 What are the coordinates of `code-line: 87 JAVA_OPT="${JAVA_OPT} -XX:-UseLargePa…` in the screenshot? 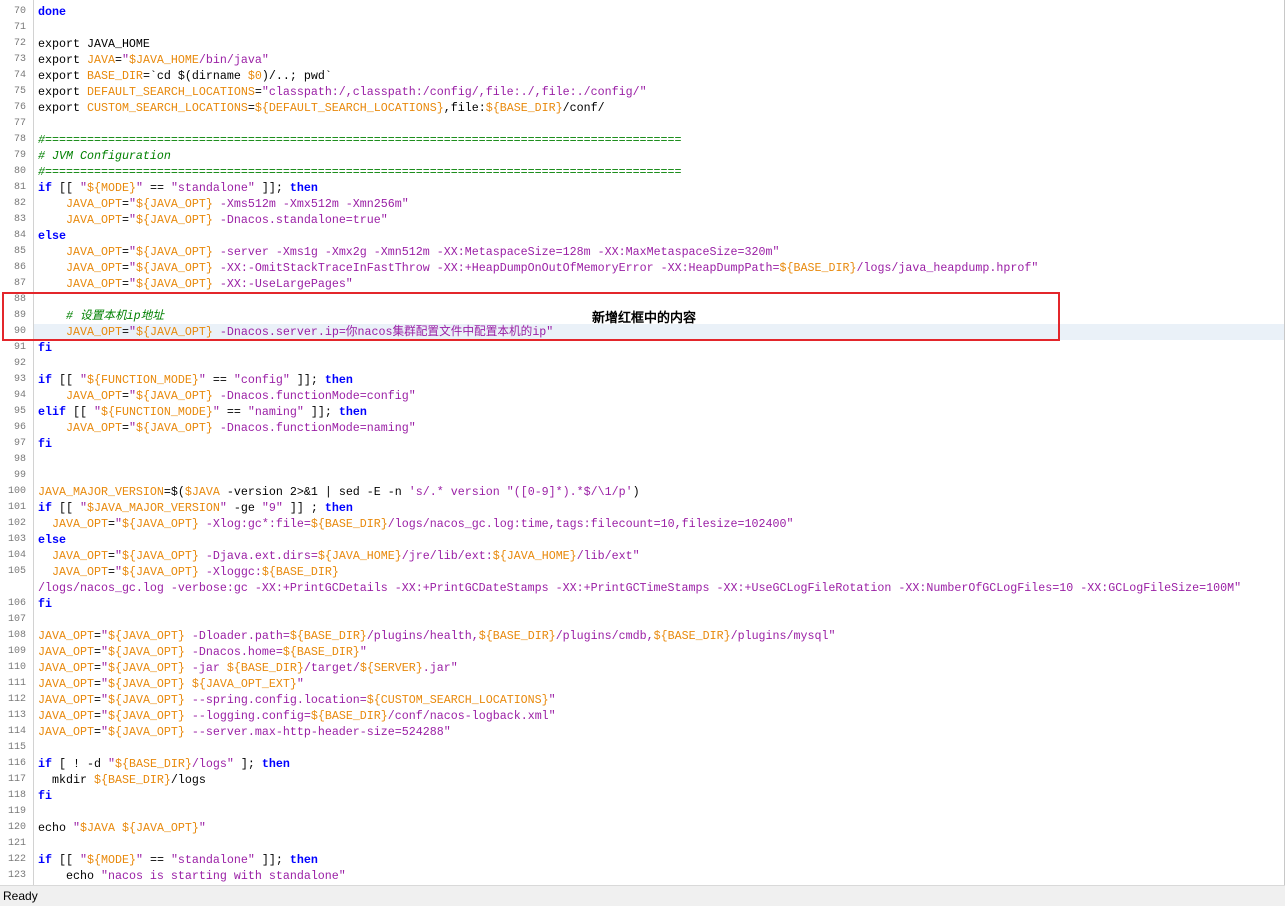 It's located at (642, 284).